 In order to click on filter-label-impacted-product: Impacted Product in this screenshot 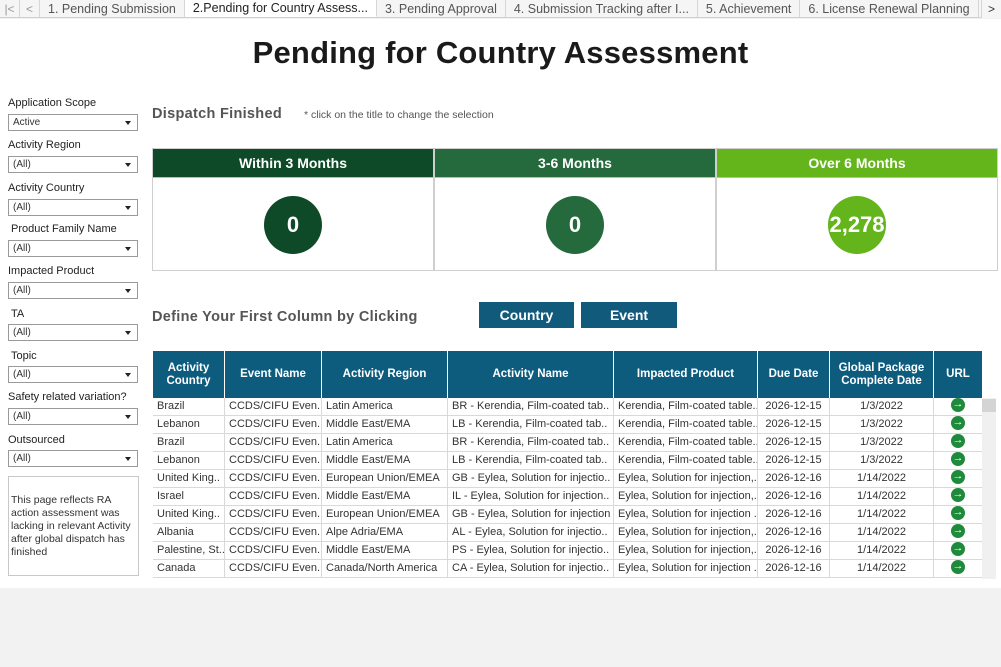, I will do `click(51, 271)`.